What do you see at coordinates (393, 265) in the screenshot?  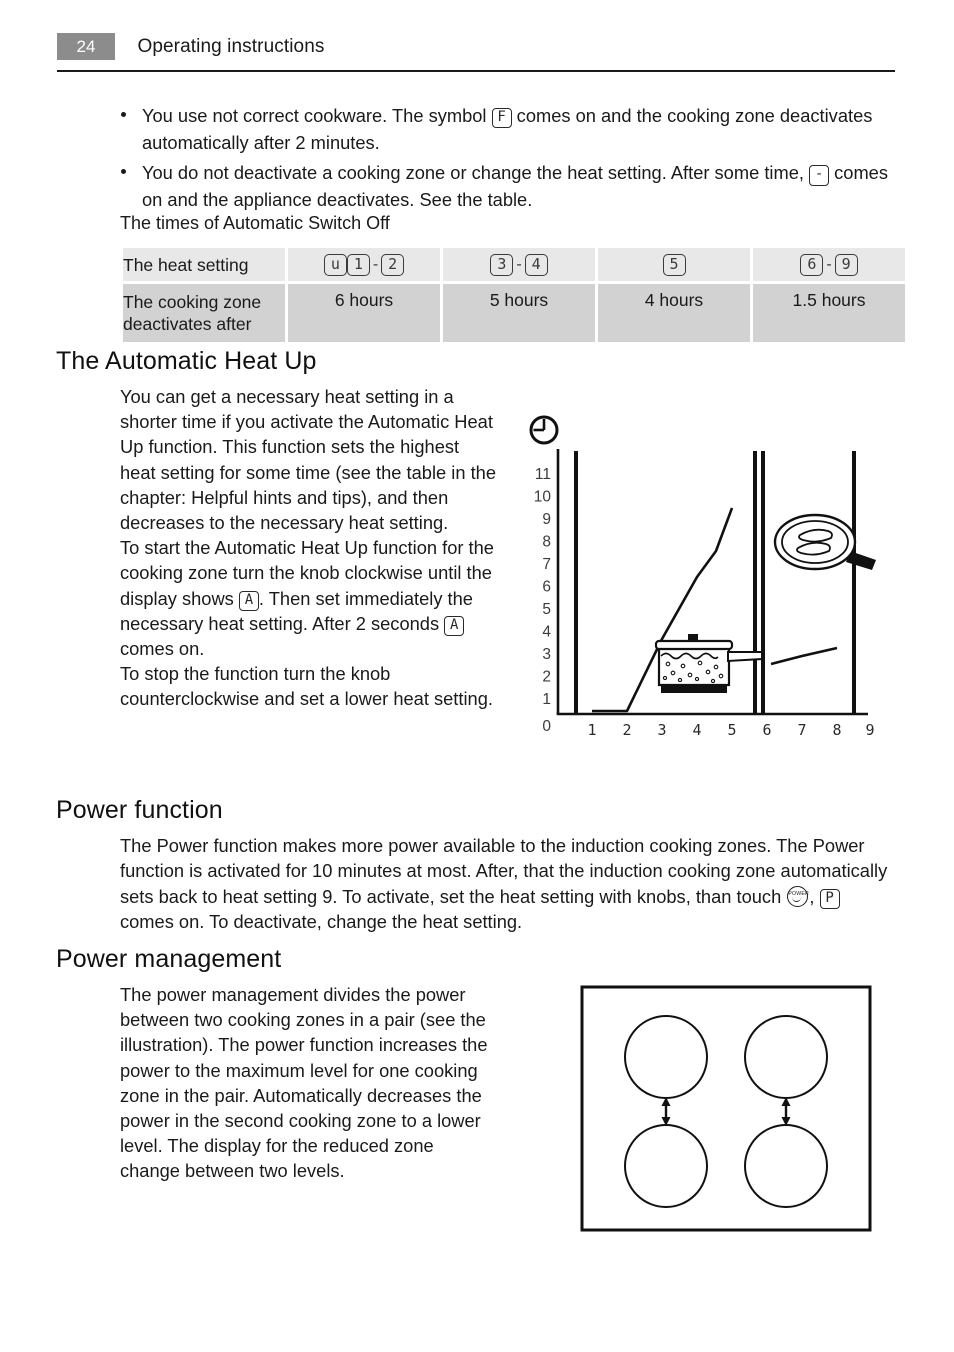 I see `display-symbol: 2` at bounding box center [393, 265].